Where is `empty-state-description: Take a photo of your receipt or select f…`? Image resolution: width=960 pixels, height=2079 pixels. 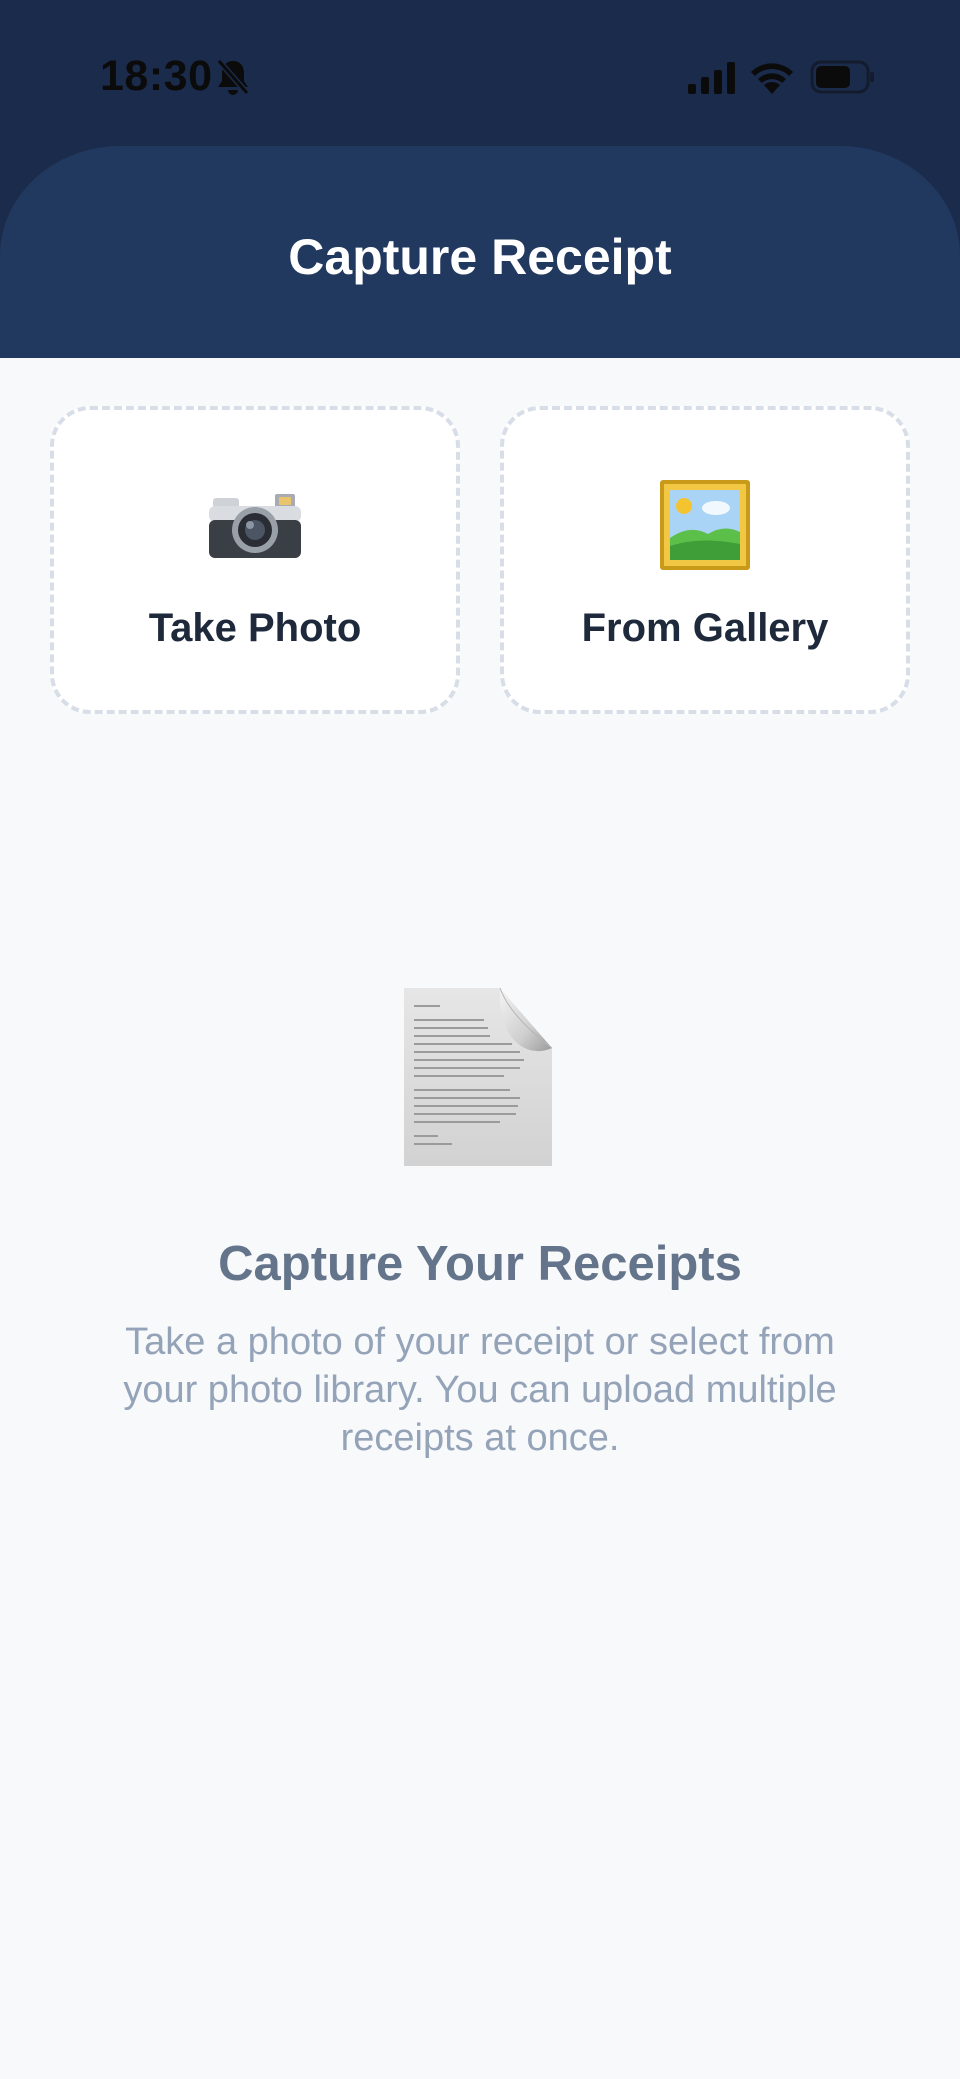 empty-state-description: Take a photo of your receipt or select f… is located at coordinates (480, 1390).